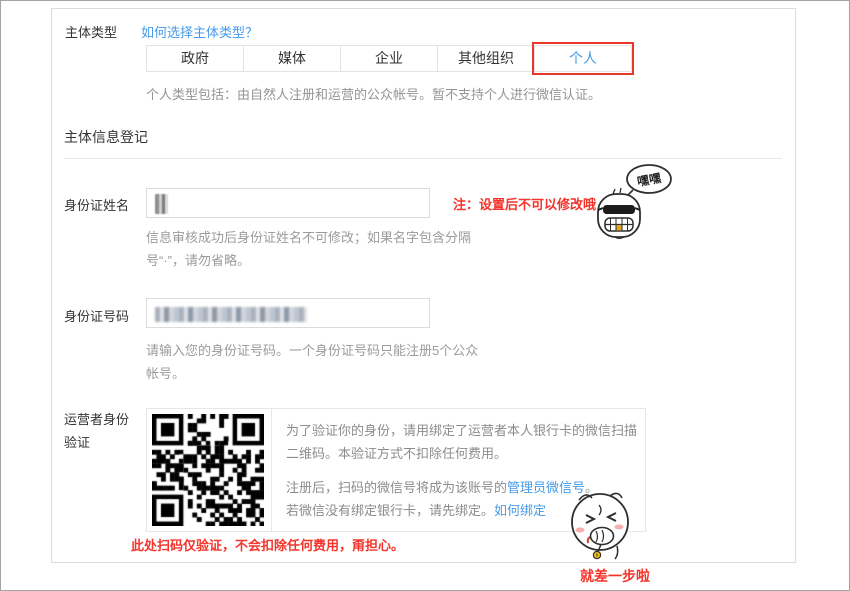  Describe the element at coordinates (312, 350) in the screenshot. I see `id-number-help-line1: 请输入您的身份证号码。一个身份证号码只能注册5个公众` at that location.